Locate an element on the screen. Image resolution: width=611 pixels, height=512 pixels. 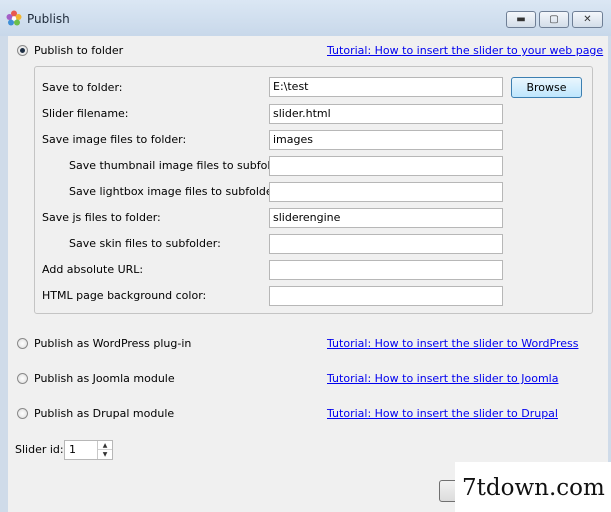
maximize-button: ▢ is located at coordinates (554, 19).